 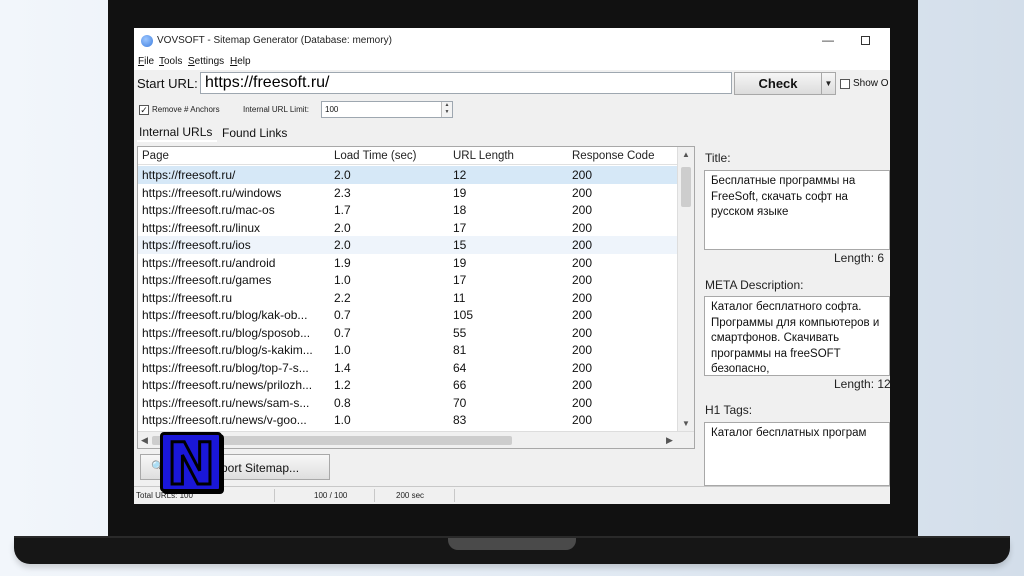 I want to click on tab-found-links: Found Links, so click(x=254, y=133).